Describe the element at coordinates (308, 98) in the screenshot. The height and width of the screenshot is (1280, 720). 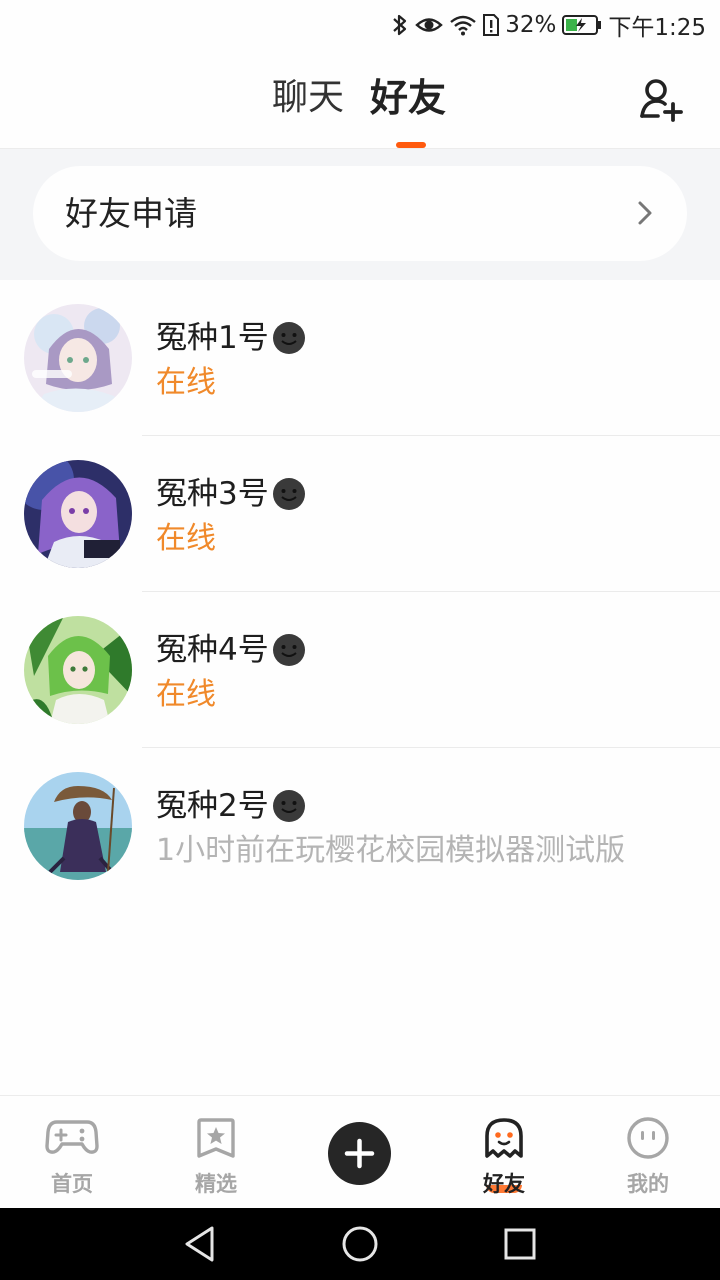
I see `tab-chat: 聊天` at that location.